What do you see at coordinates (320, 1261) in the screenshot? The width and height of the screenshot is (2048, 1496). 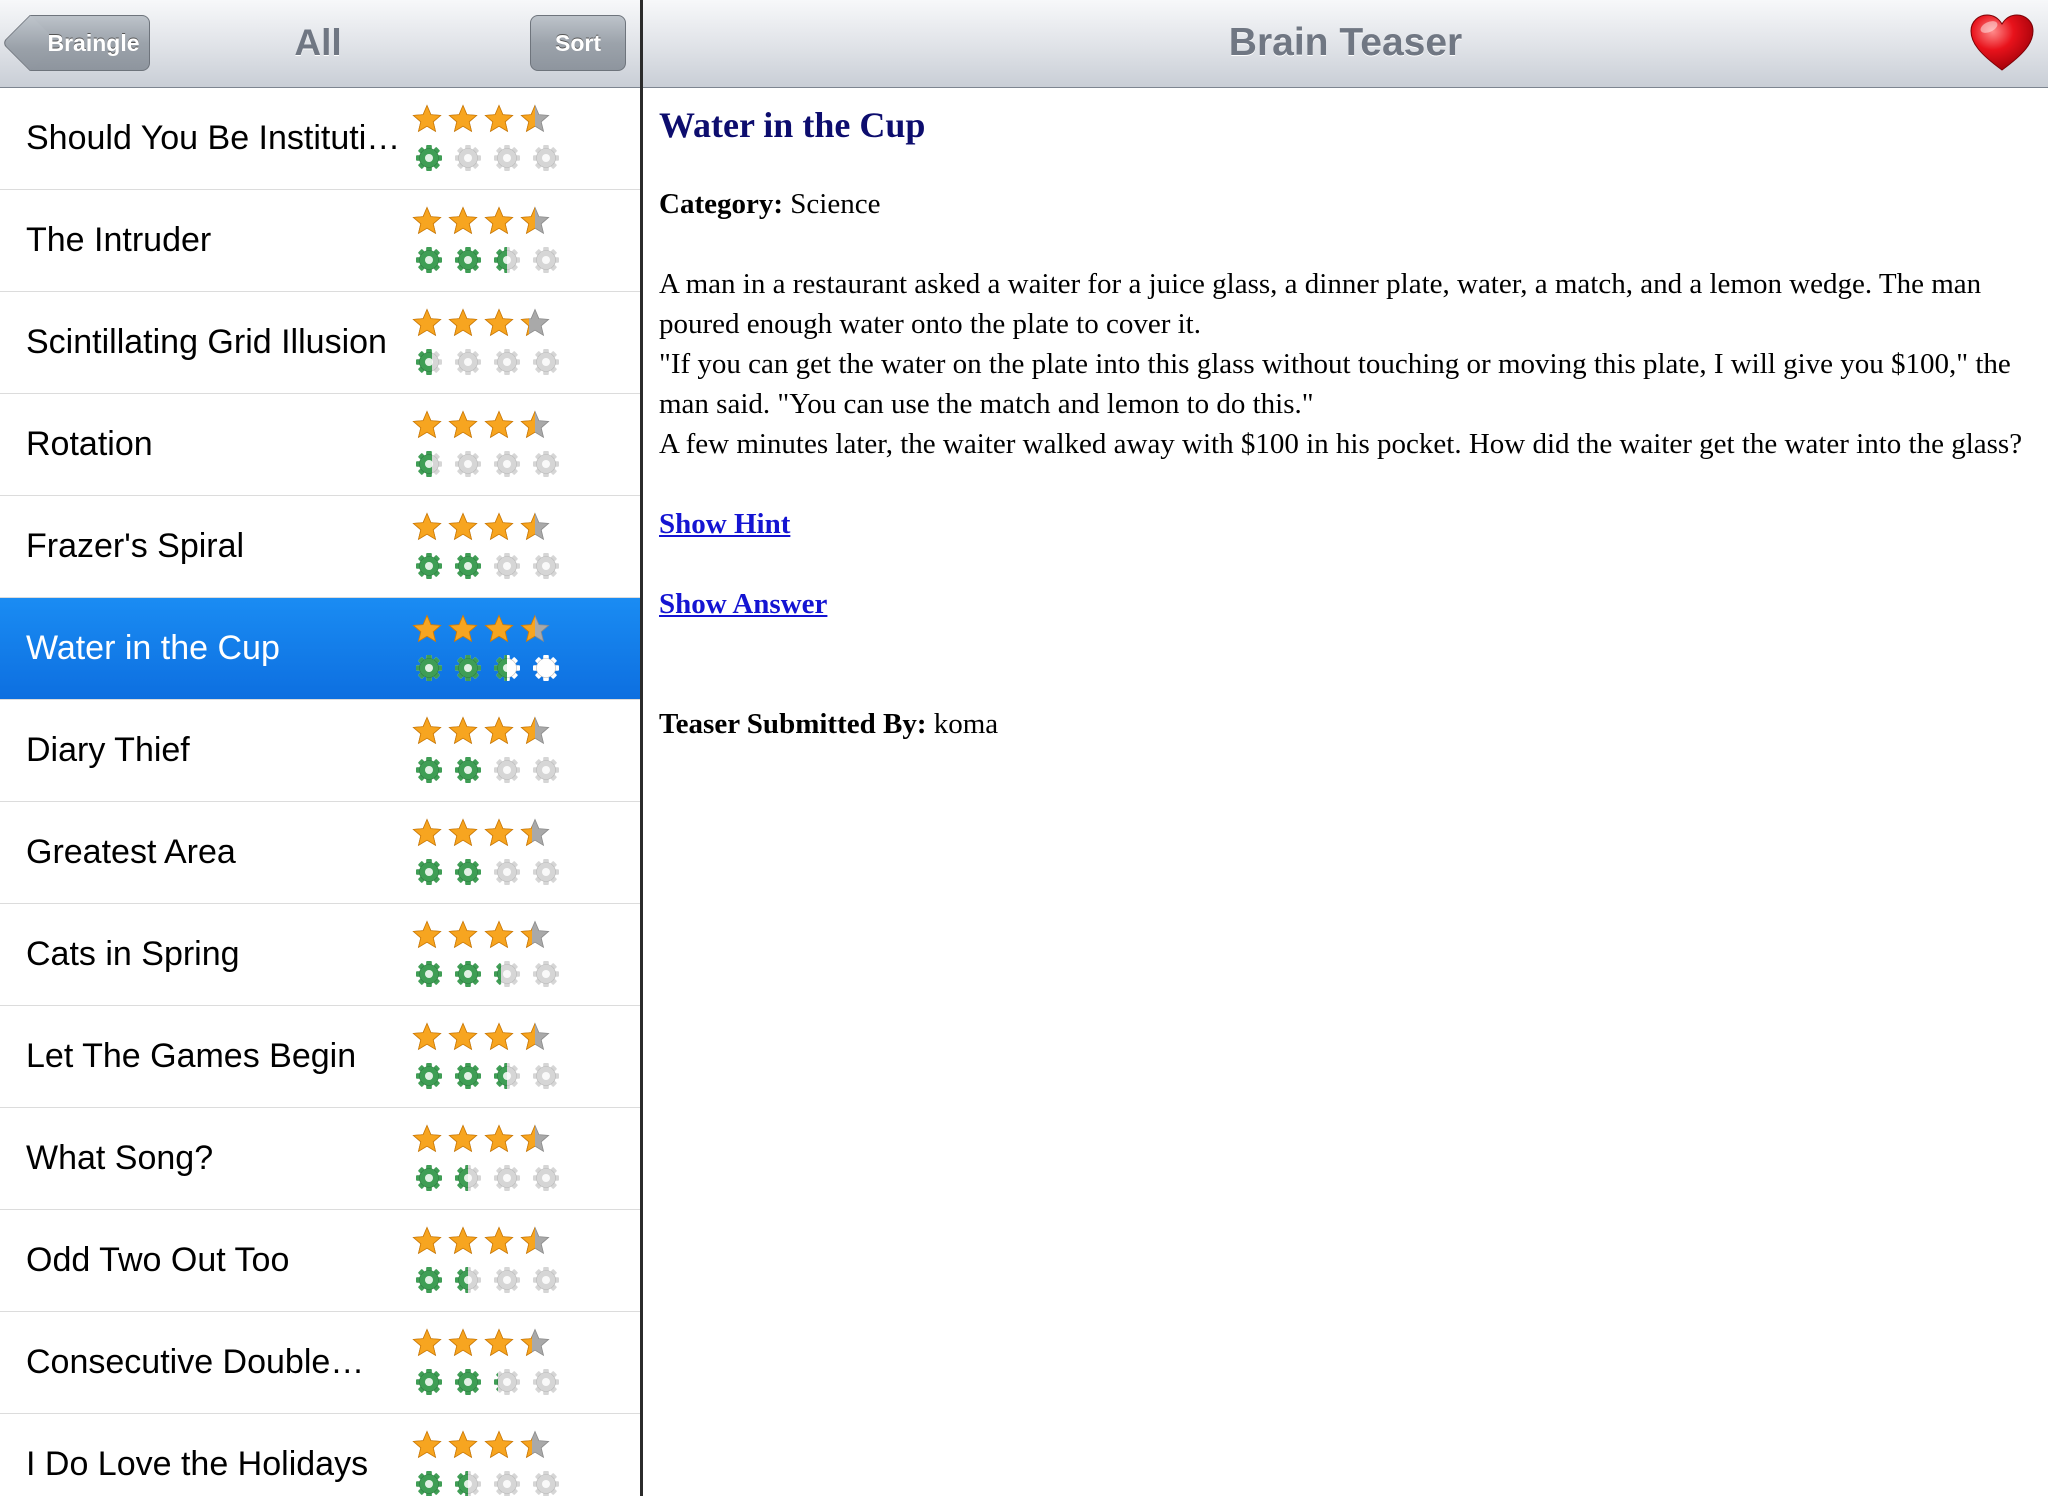 I see `list-item: Odd Two Out Too` at bounding box center [320, 1261].